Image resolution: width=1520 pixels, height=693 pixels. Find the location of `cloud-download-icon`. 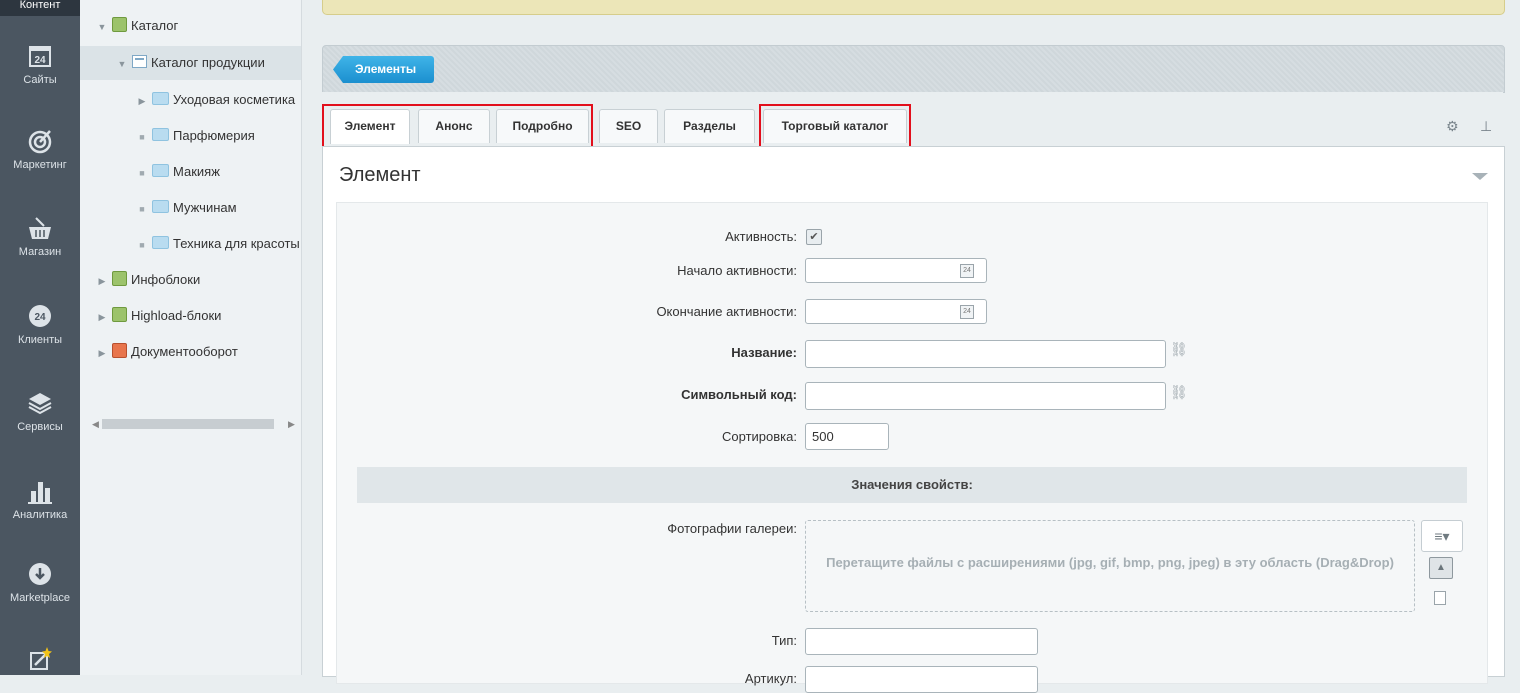

cloud-download-icon is located at coordinates (40, 574).